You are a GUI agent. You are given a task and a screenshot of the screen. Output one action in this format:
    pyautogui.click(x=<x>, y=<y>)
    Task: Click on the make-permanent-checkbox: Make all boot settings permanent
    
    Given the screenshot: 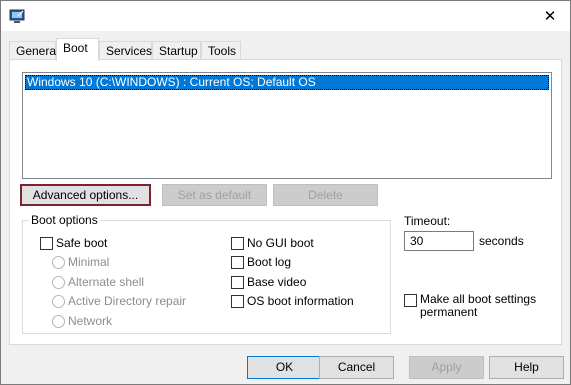 What is the action you would take?
    pyautogui.click(x=470, y=306)
    